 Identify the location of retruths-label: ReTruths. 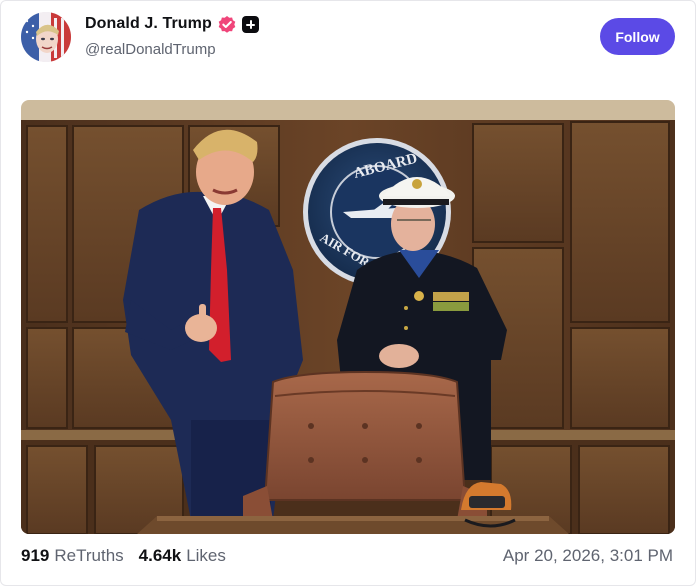
(88, 556).